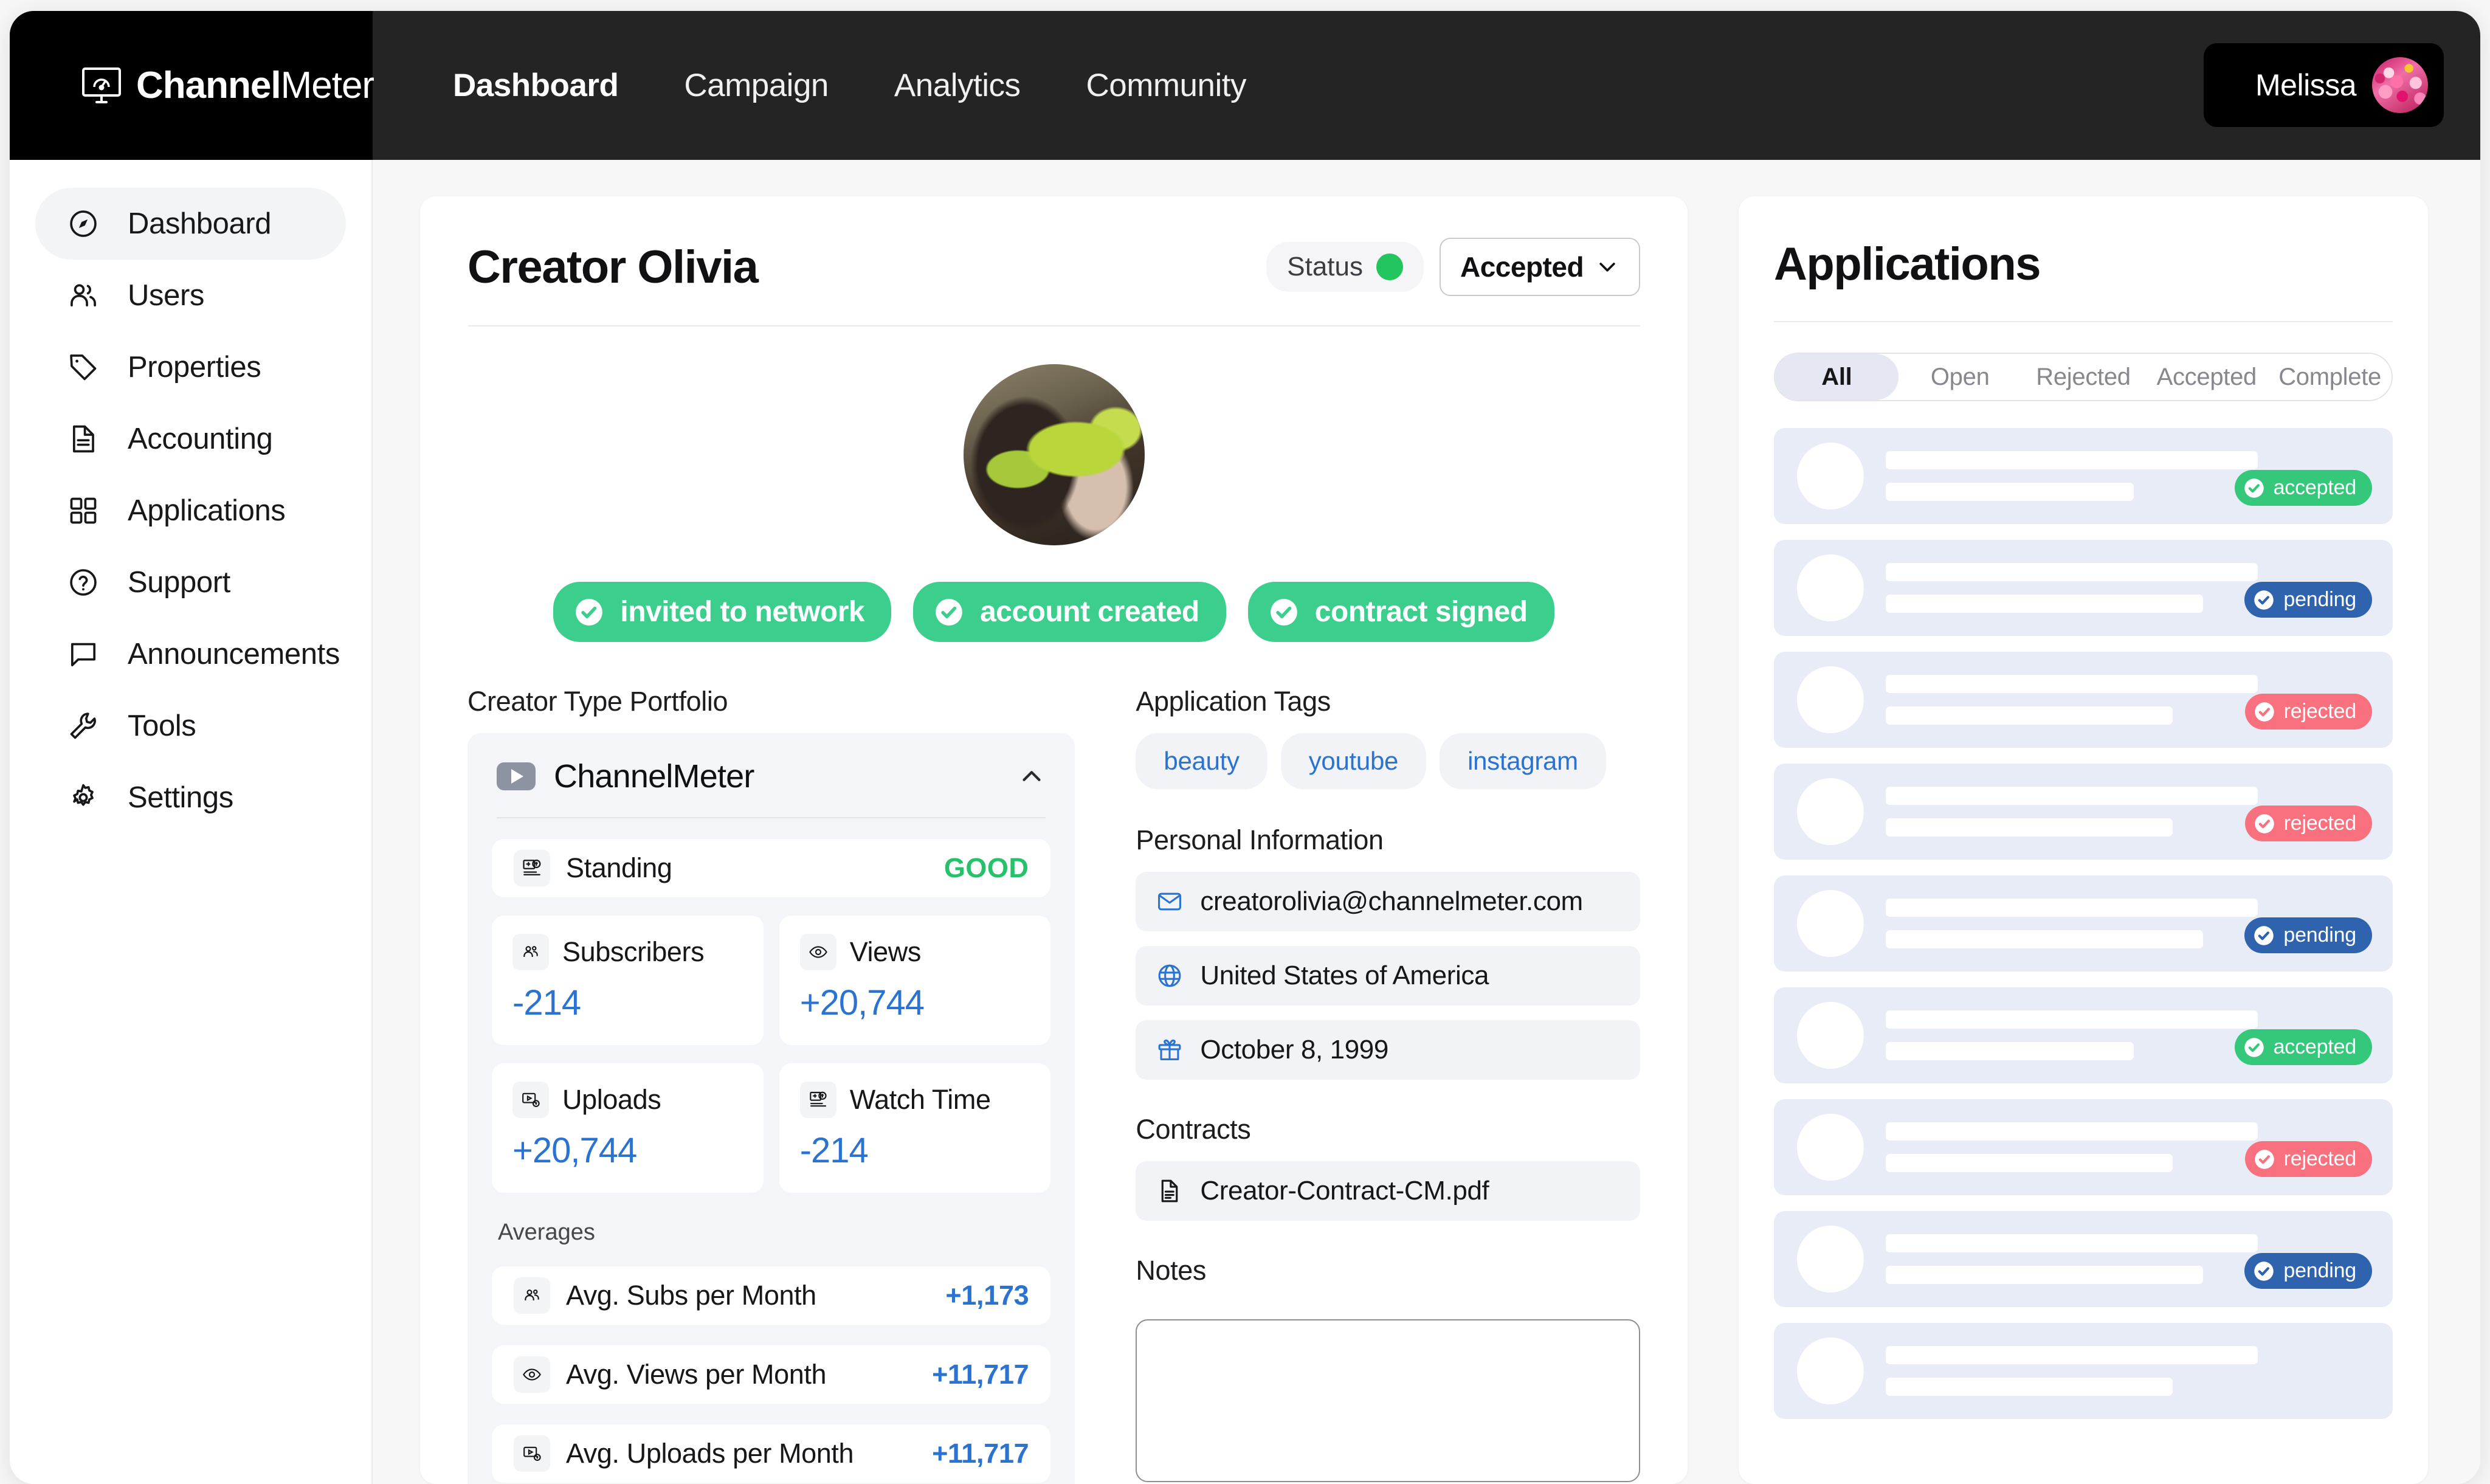 This screenshot has width=2490, height=1484. Describe the element at coordinates (613, 267) in the screenshot. I see `page-title: Creator Olivia` at that location.